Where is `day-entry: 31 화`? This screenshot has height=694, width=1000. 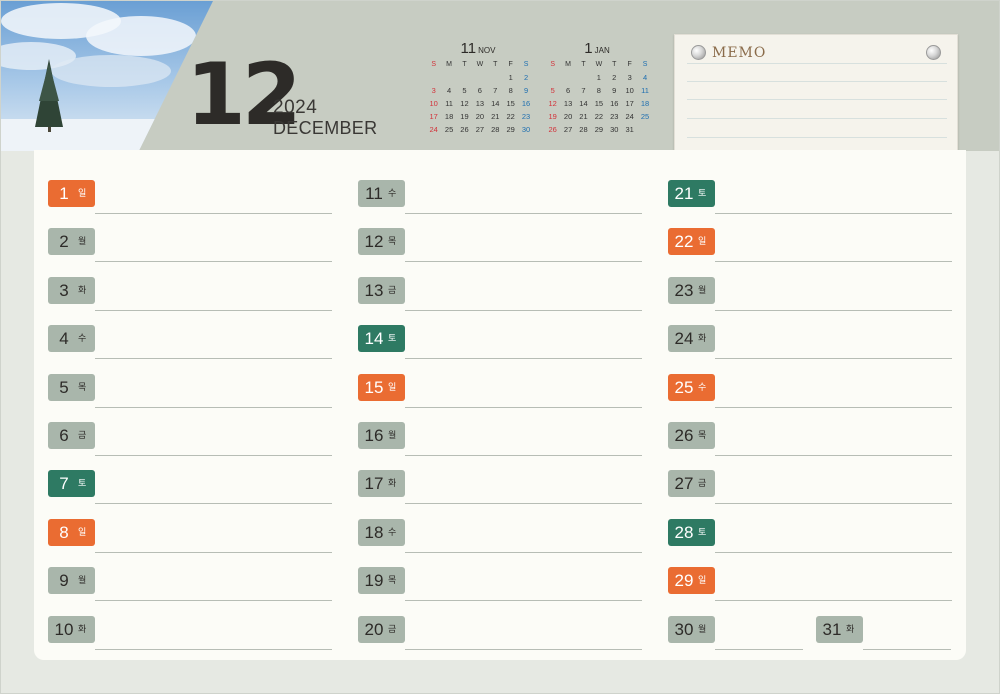
day-entry: 31 화 is located at coordinates (908, 633).